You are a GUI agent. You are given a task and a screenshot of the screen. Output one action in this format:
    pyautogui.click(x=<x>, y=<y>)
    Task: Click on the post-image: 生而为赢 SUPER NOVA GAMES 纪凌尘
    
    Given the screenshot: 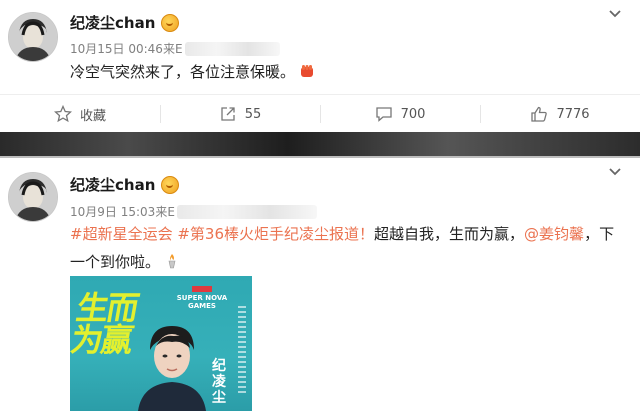 What is the action you would take?
    pyautogui.click(x=161, y=343)
    